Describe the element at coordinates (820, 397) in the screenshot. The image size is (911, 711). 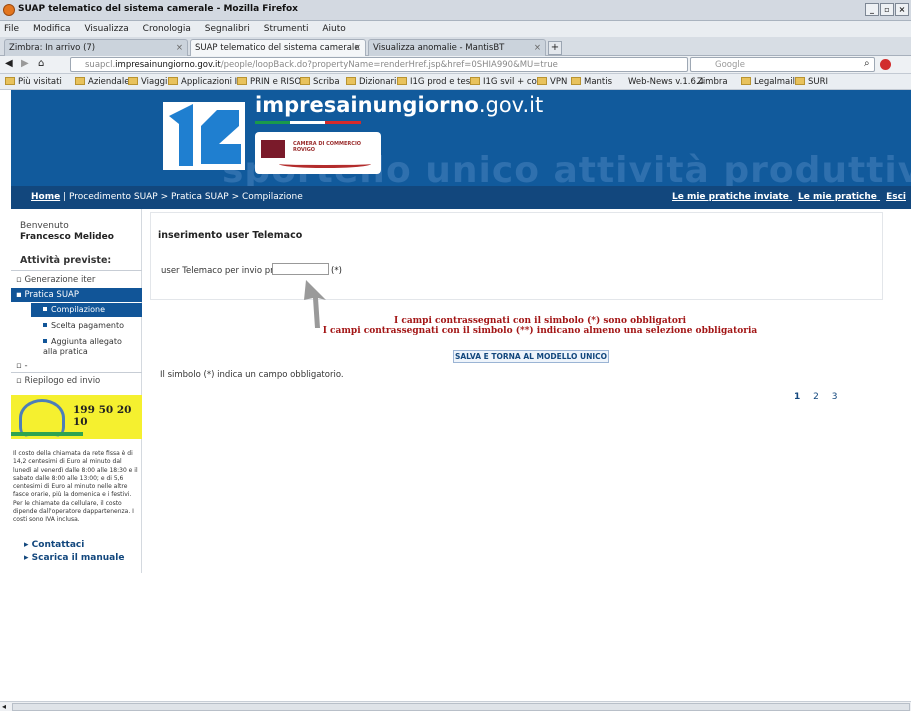
I see `pagination: 1 2 3` at that location.